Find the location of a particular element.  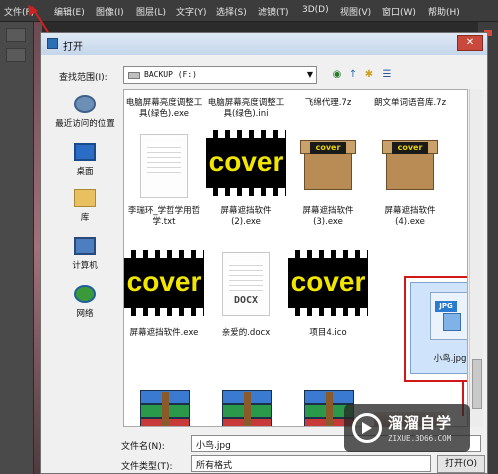

docx-label: DOCX is located at coordinates (246, 300).